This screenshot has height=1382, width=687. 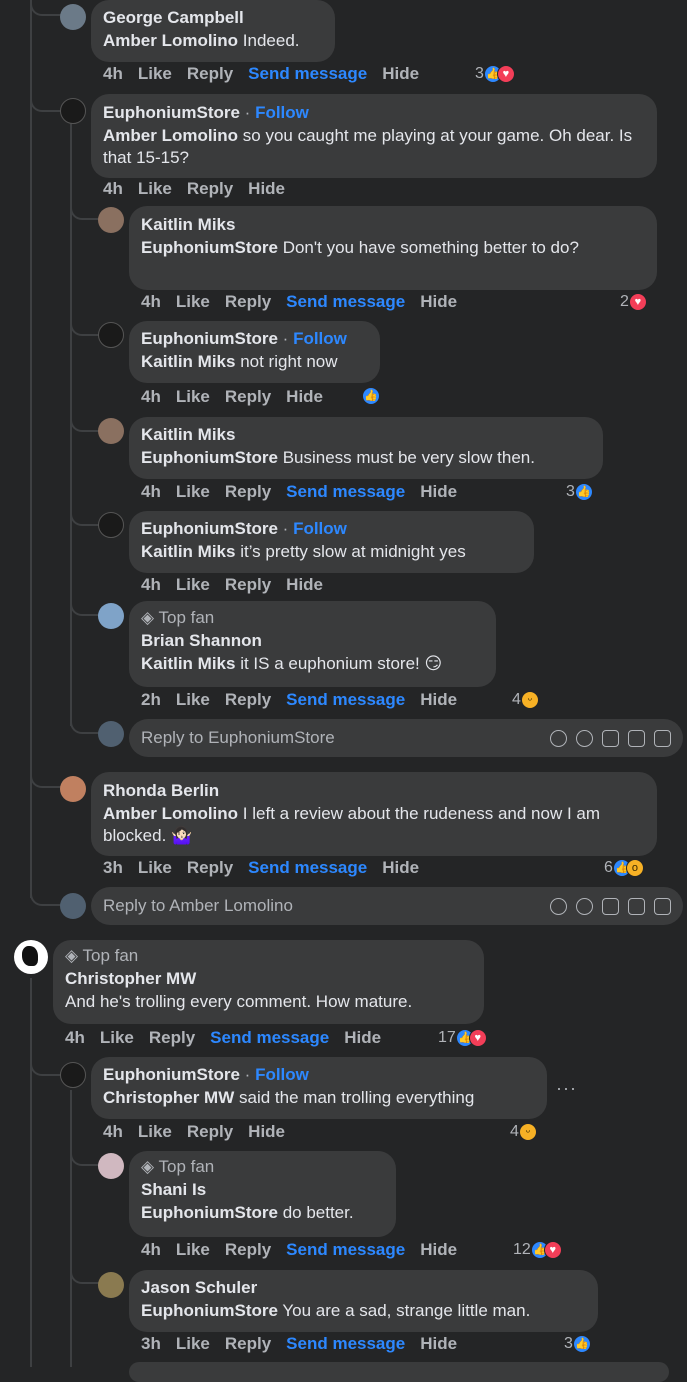 What do you see at coordinates (326, 906) in the screenshot?
I see `reply-input: Reply to Amber Lomolino` at bounding box center [326, 906].